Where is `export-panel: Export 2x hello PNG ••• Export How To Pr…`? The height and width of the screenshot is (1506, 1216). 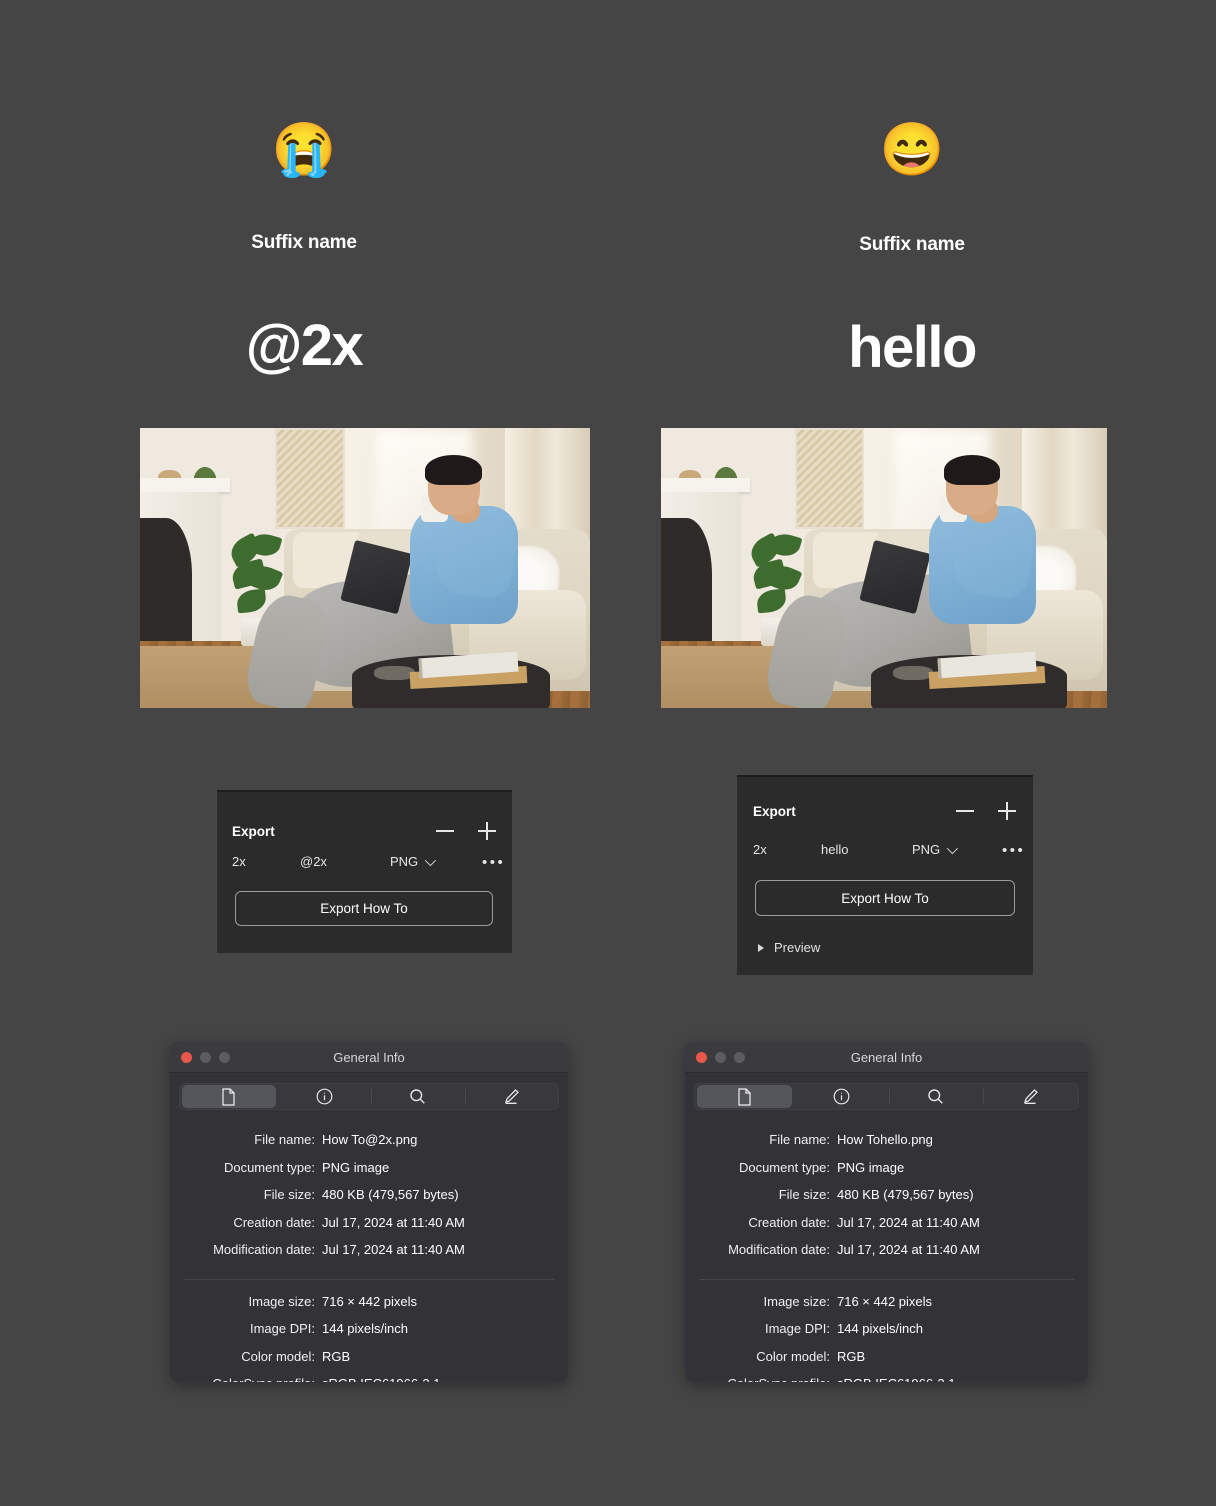
export-panel: Export 2x hello PNG ••• Export How To Pr… is located at coordinates (885, 875).